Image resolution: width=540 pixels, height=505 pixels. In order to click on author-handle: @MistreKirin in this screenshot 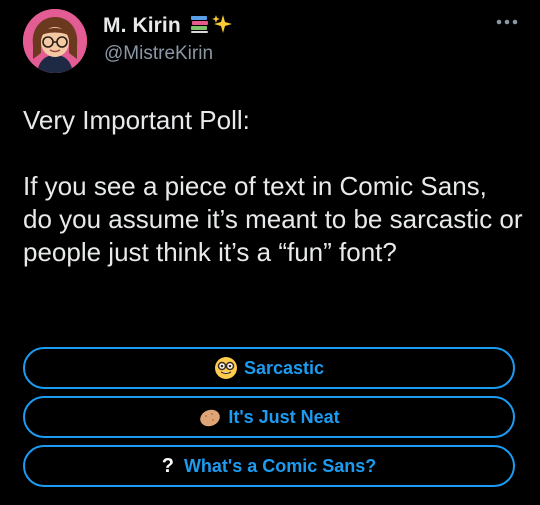, I will do `click(158, 54)`.